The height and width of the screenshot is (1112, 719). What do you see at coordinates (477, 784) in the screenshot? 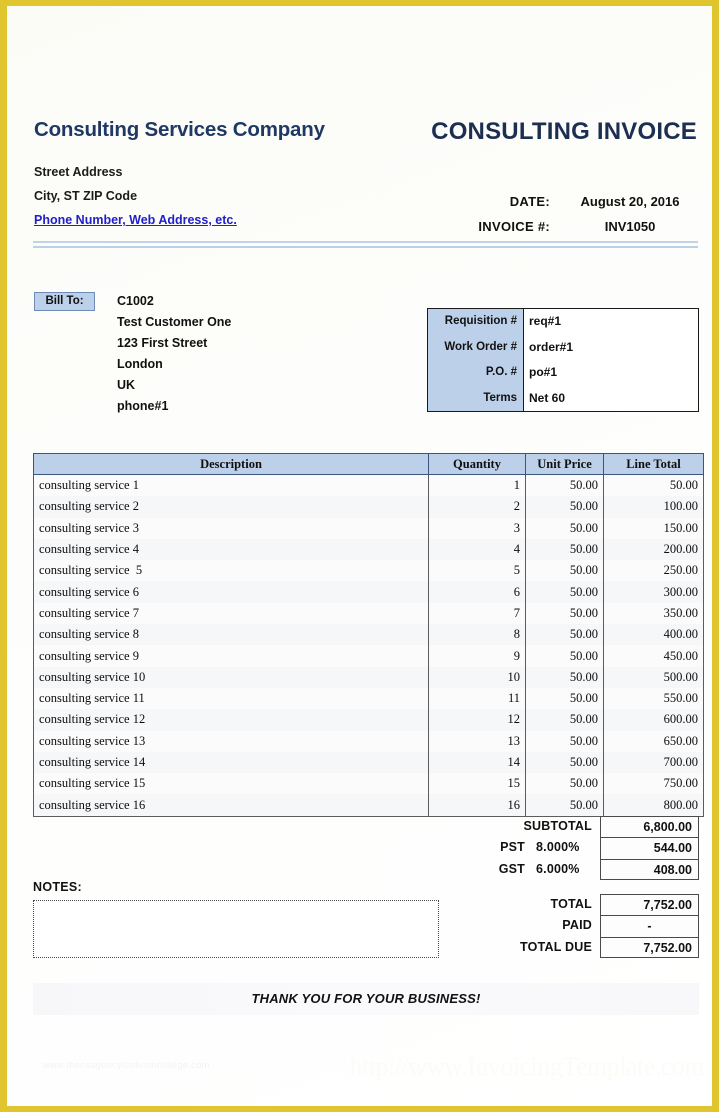
I see `item-quantity: 15` at bounding box center [477, 784].